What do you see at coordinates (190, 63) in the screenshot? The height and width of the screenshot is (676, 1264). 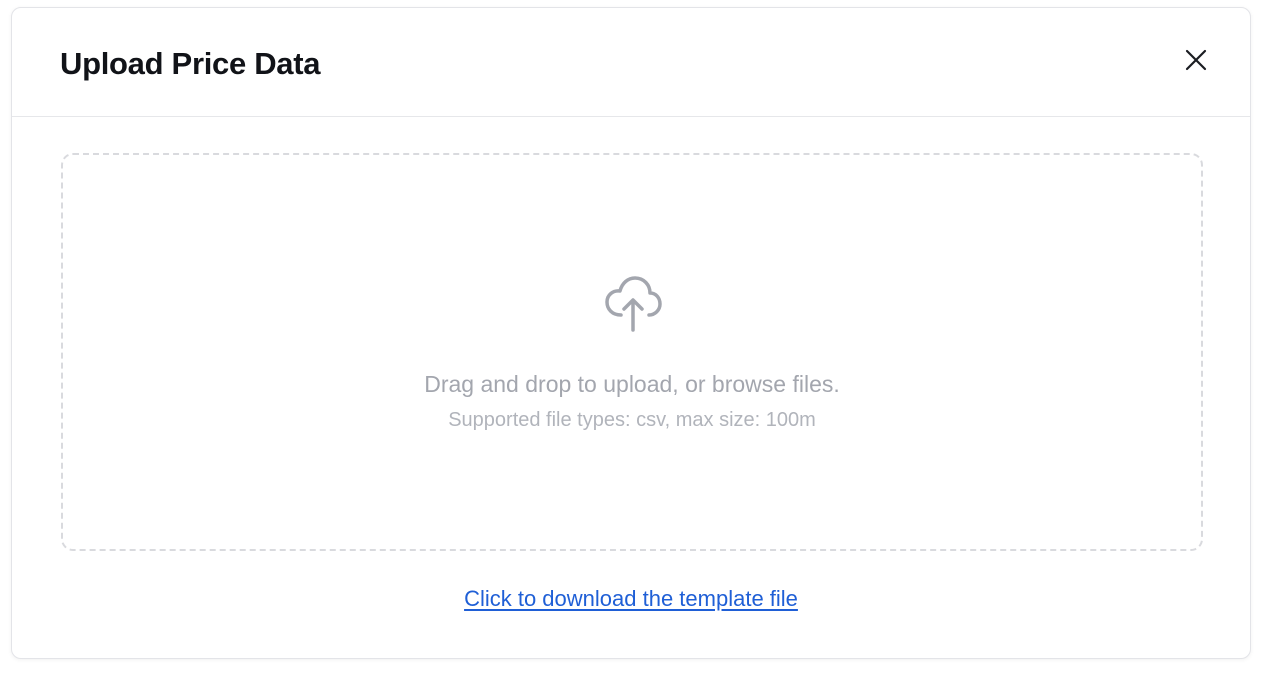 I see `dialog-title: Upload Price Data` at bounding box center [190, 63].